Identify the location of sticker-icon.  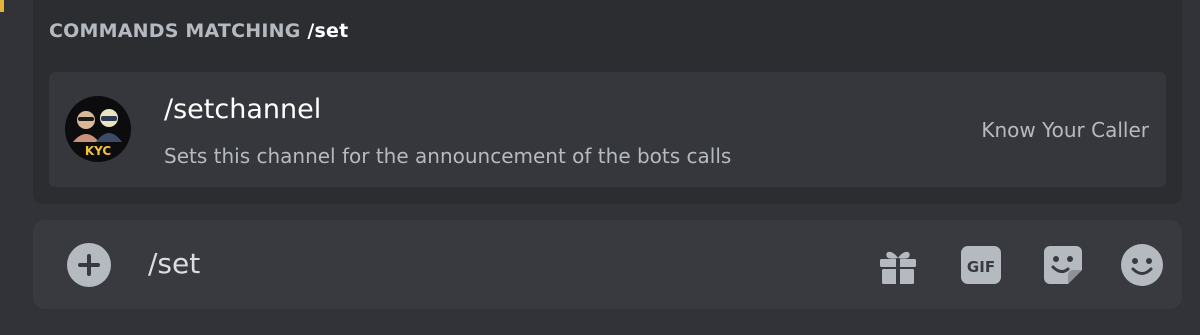
(1063, 265).